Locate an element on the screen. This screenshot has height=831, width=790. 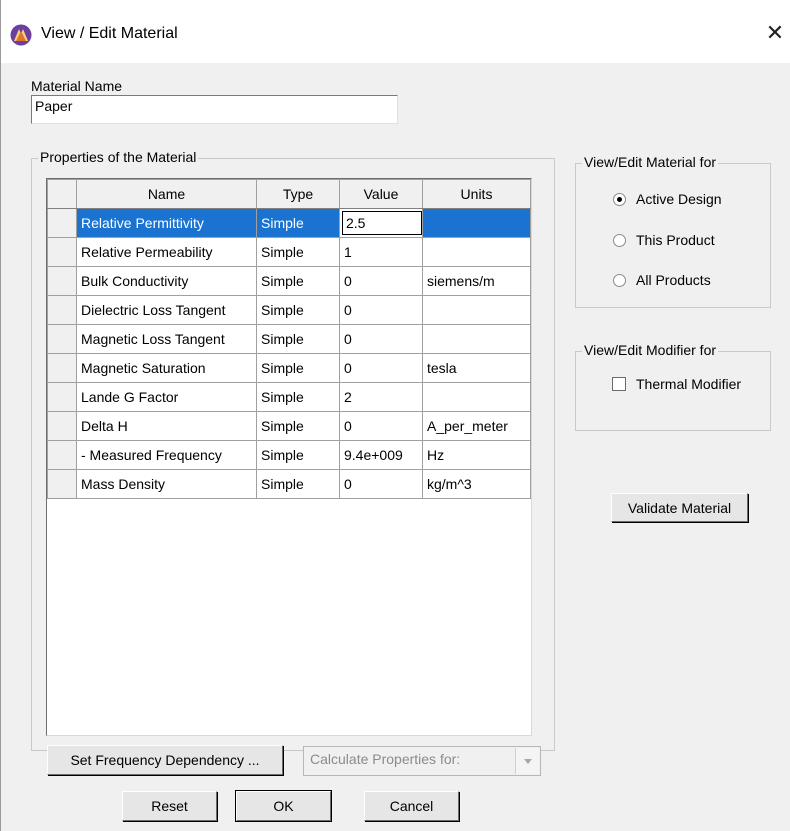
table-header-row: Name Type Value Units is located at coordinates (289, 194).